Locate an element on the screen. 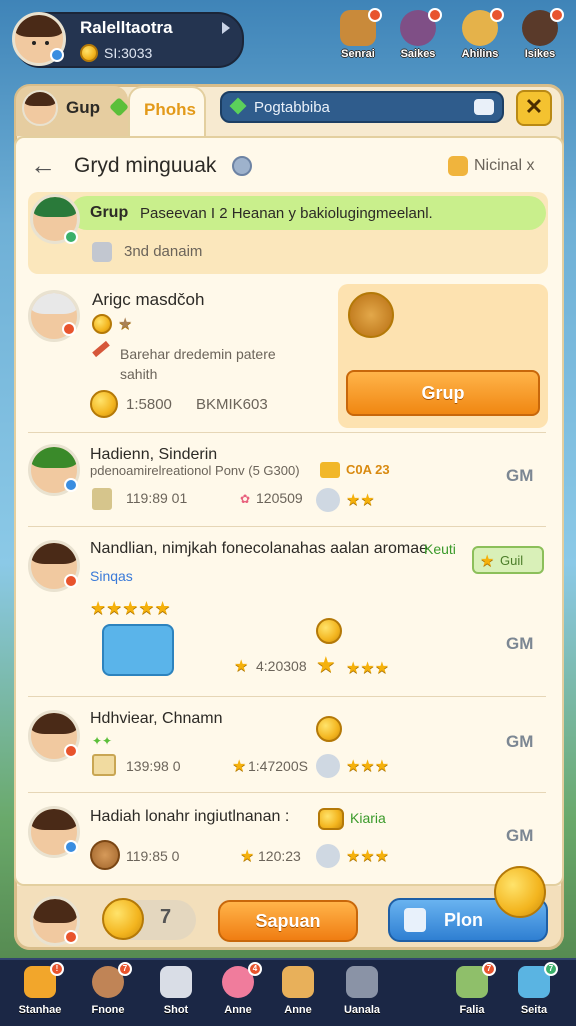  banner-title: Grup is located at coordinates (109, 212).